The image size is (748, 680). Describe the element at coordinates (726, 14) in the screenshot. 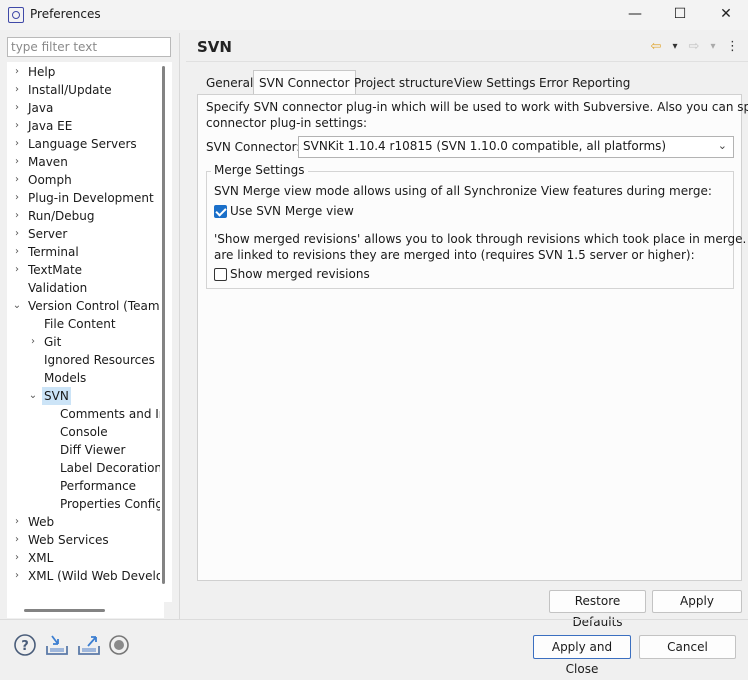

I see `close-button: ✕` at that location.